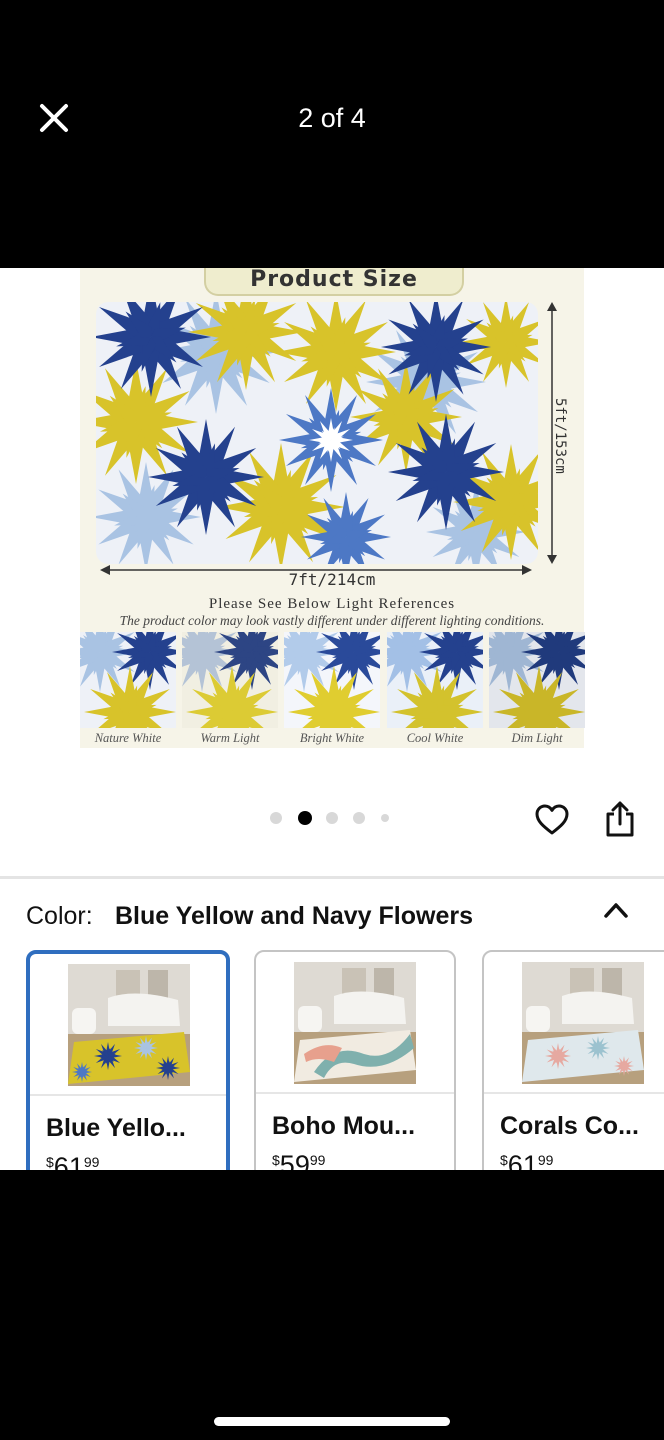 The image size is (664, 1440). I want to click on share-icon, so click(620, 819).